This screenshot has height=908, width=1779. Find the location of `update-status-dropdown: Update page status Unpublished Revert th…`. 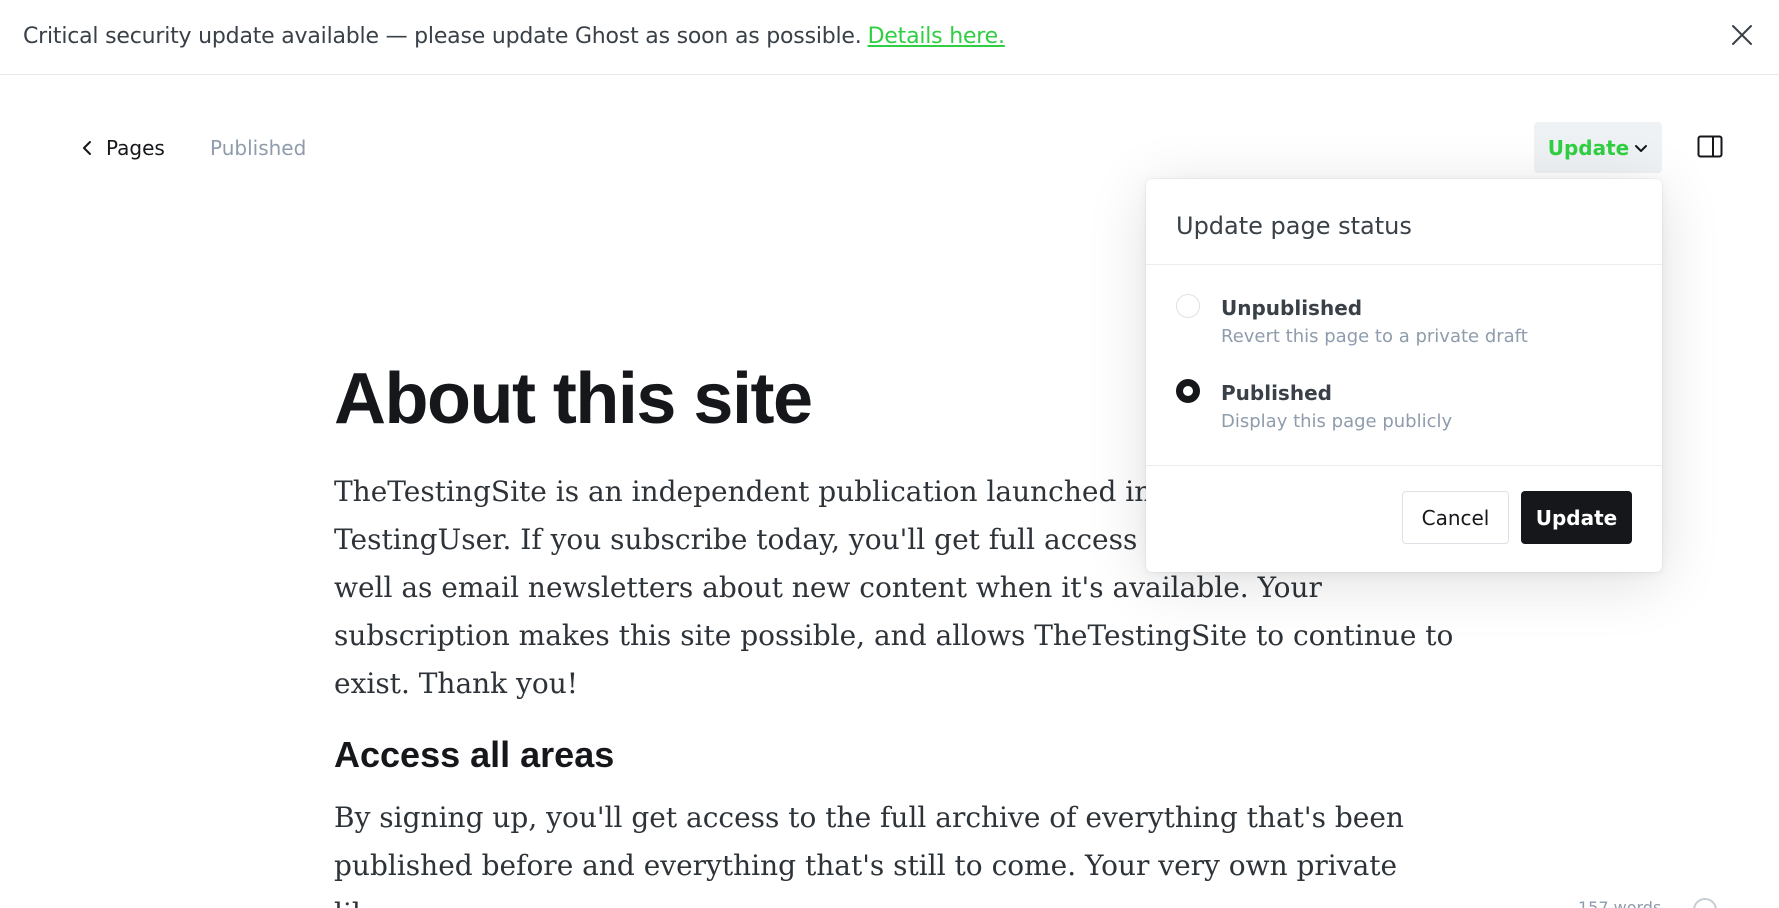

update-status-dropdown: Update page status Unpublished Revert th… is located at coordinates (1404, 375).